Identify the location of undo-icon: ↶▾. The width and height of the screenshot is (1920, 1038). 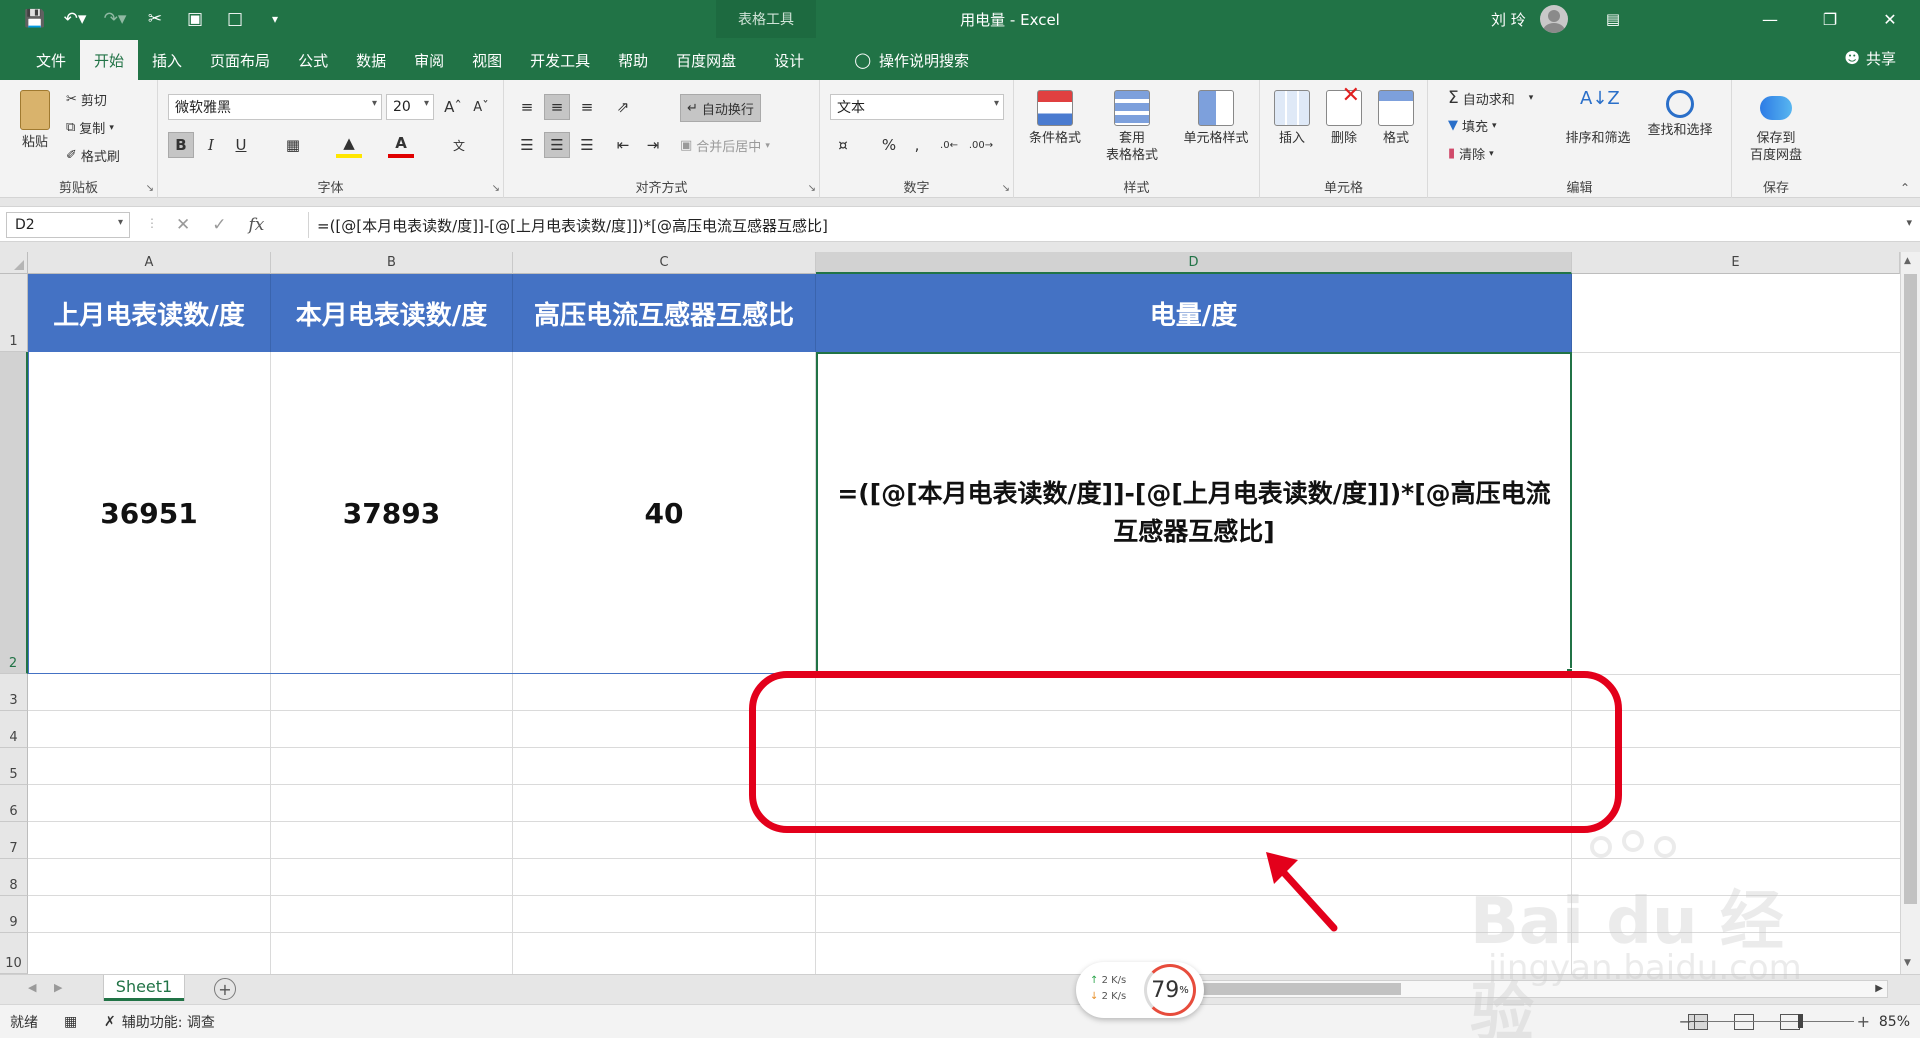
(75, 19).